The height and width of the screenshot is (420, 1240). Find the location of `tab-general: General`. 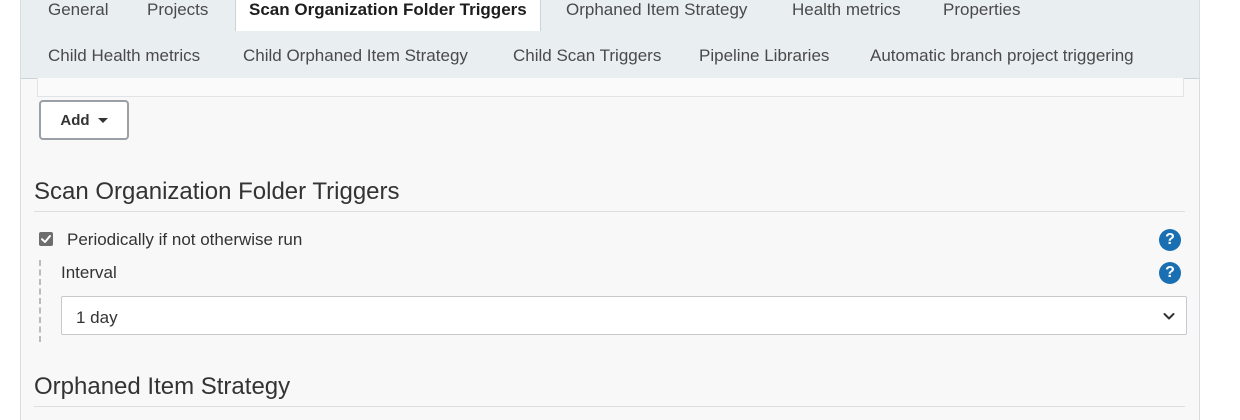

tab-general: General is located at coordinates (78, 10).